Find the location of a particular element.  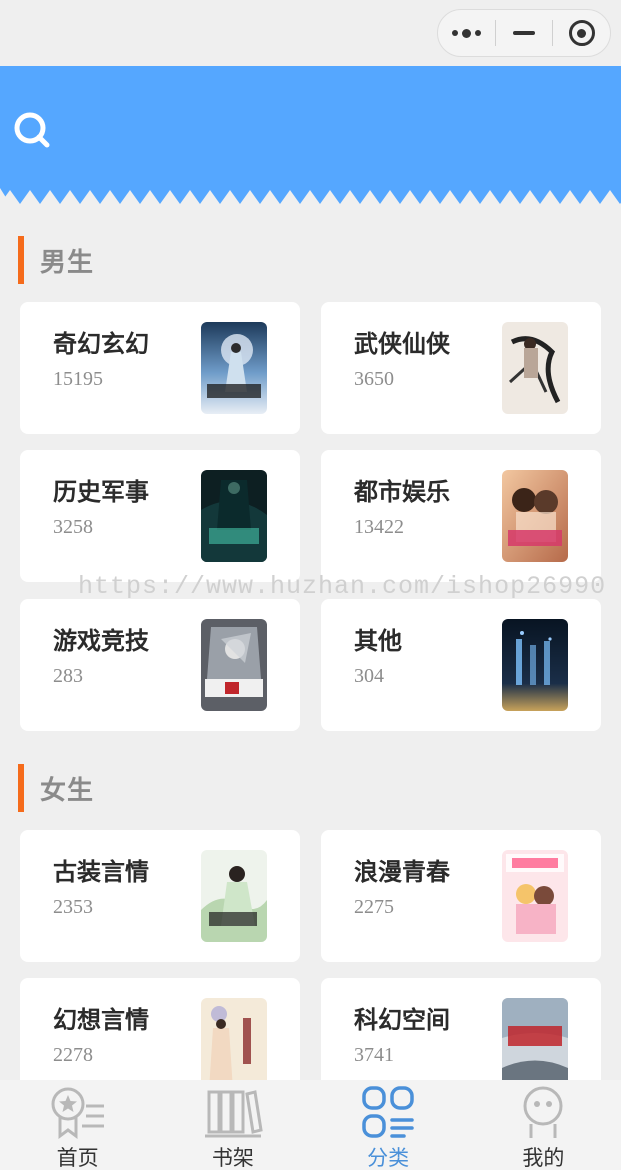

section-title-text: 女生 is located at coordinates (67, 790).